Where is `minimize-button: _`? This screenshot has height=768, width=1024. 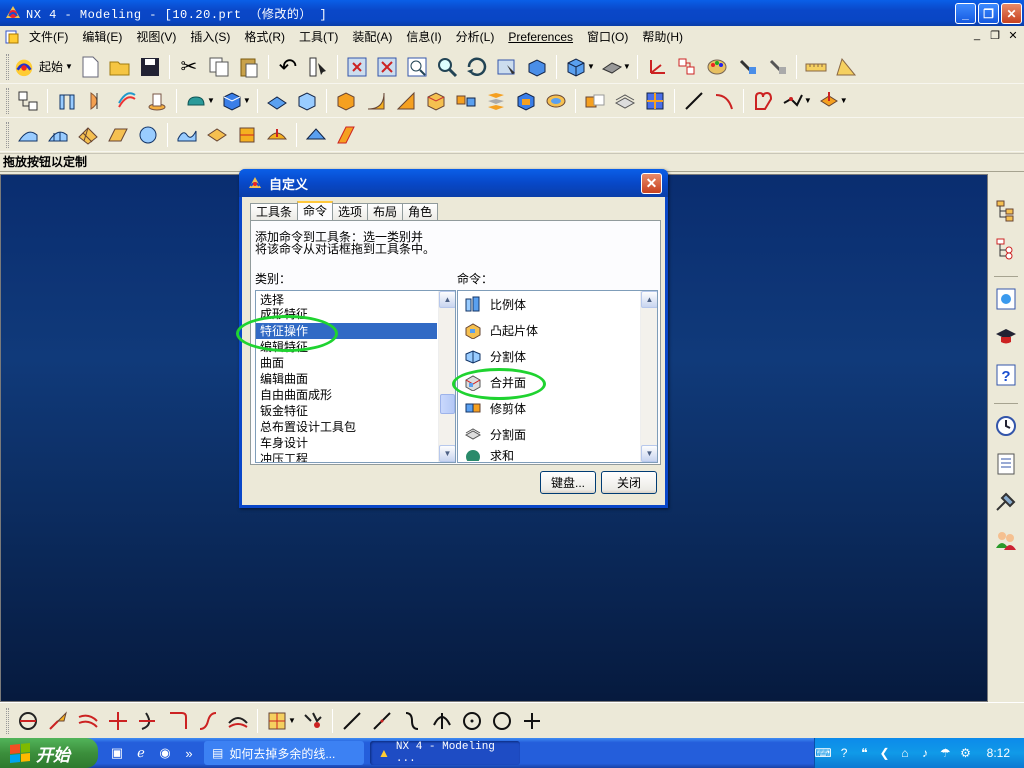
minimize-button: _ is located at coordinates (965, 13).